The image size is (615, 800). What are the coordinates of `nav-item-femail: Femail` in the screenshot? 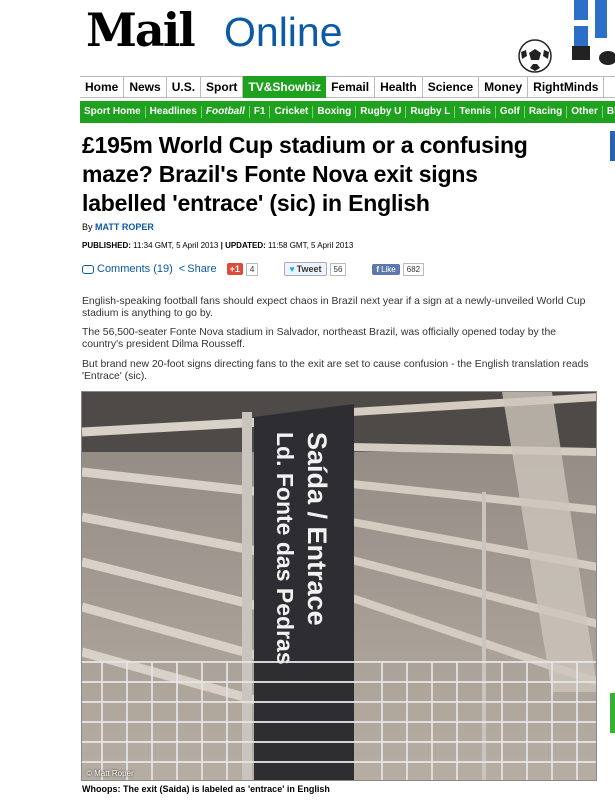 It's located at (351, 87).